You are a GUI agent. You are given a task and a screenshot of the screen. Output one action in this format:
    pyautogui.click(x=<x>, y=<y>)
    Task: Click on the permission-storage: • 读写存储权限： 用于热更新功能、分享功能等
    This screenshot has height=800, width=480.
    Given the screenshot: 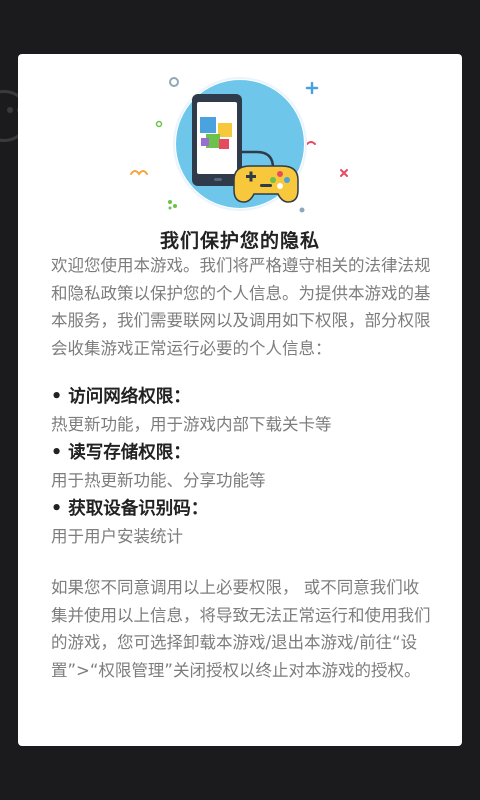 What is the action you would take?
    pyautogui.click(x=241, y=467)
    